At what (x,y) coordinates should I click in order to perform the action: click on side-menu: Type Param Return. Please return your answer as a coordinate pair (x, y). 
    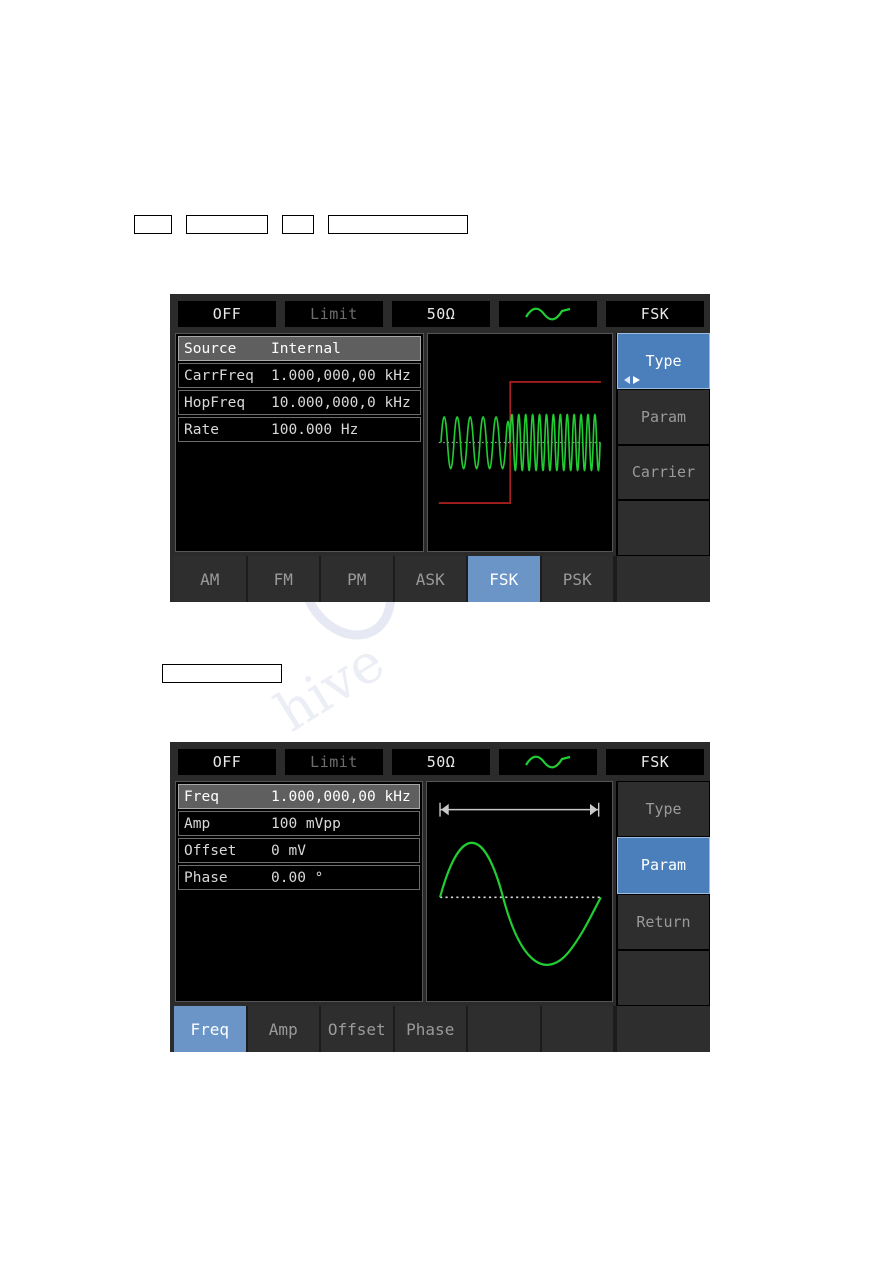
    Looking at the image, I should click on (663, 893).